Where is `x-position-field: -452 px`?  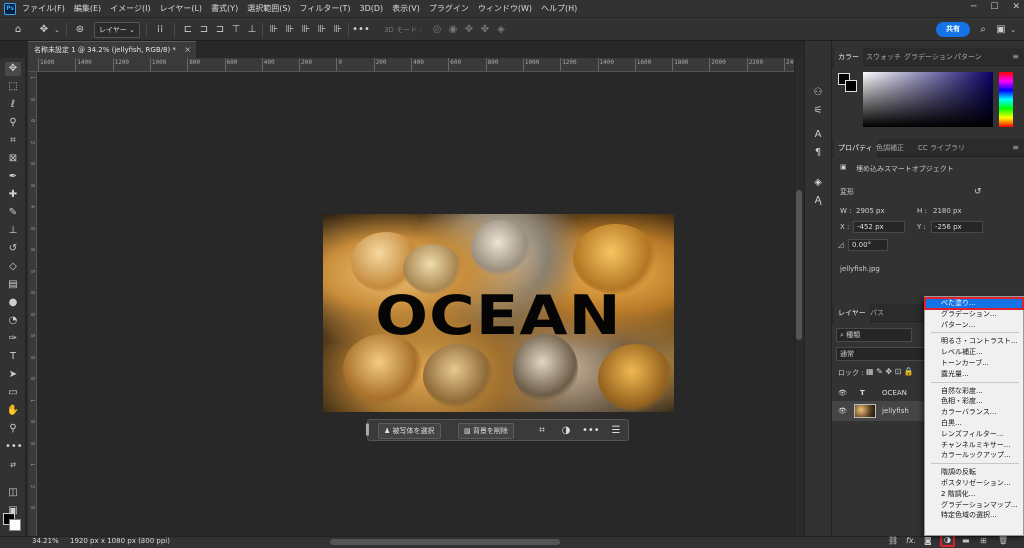
x-position-field: -452 px is located at coordinates (879, 227).